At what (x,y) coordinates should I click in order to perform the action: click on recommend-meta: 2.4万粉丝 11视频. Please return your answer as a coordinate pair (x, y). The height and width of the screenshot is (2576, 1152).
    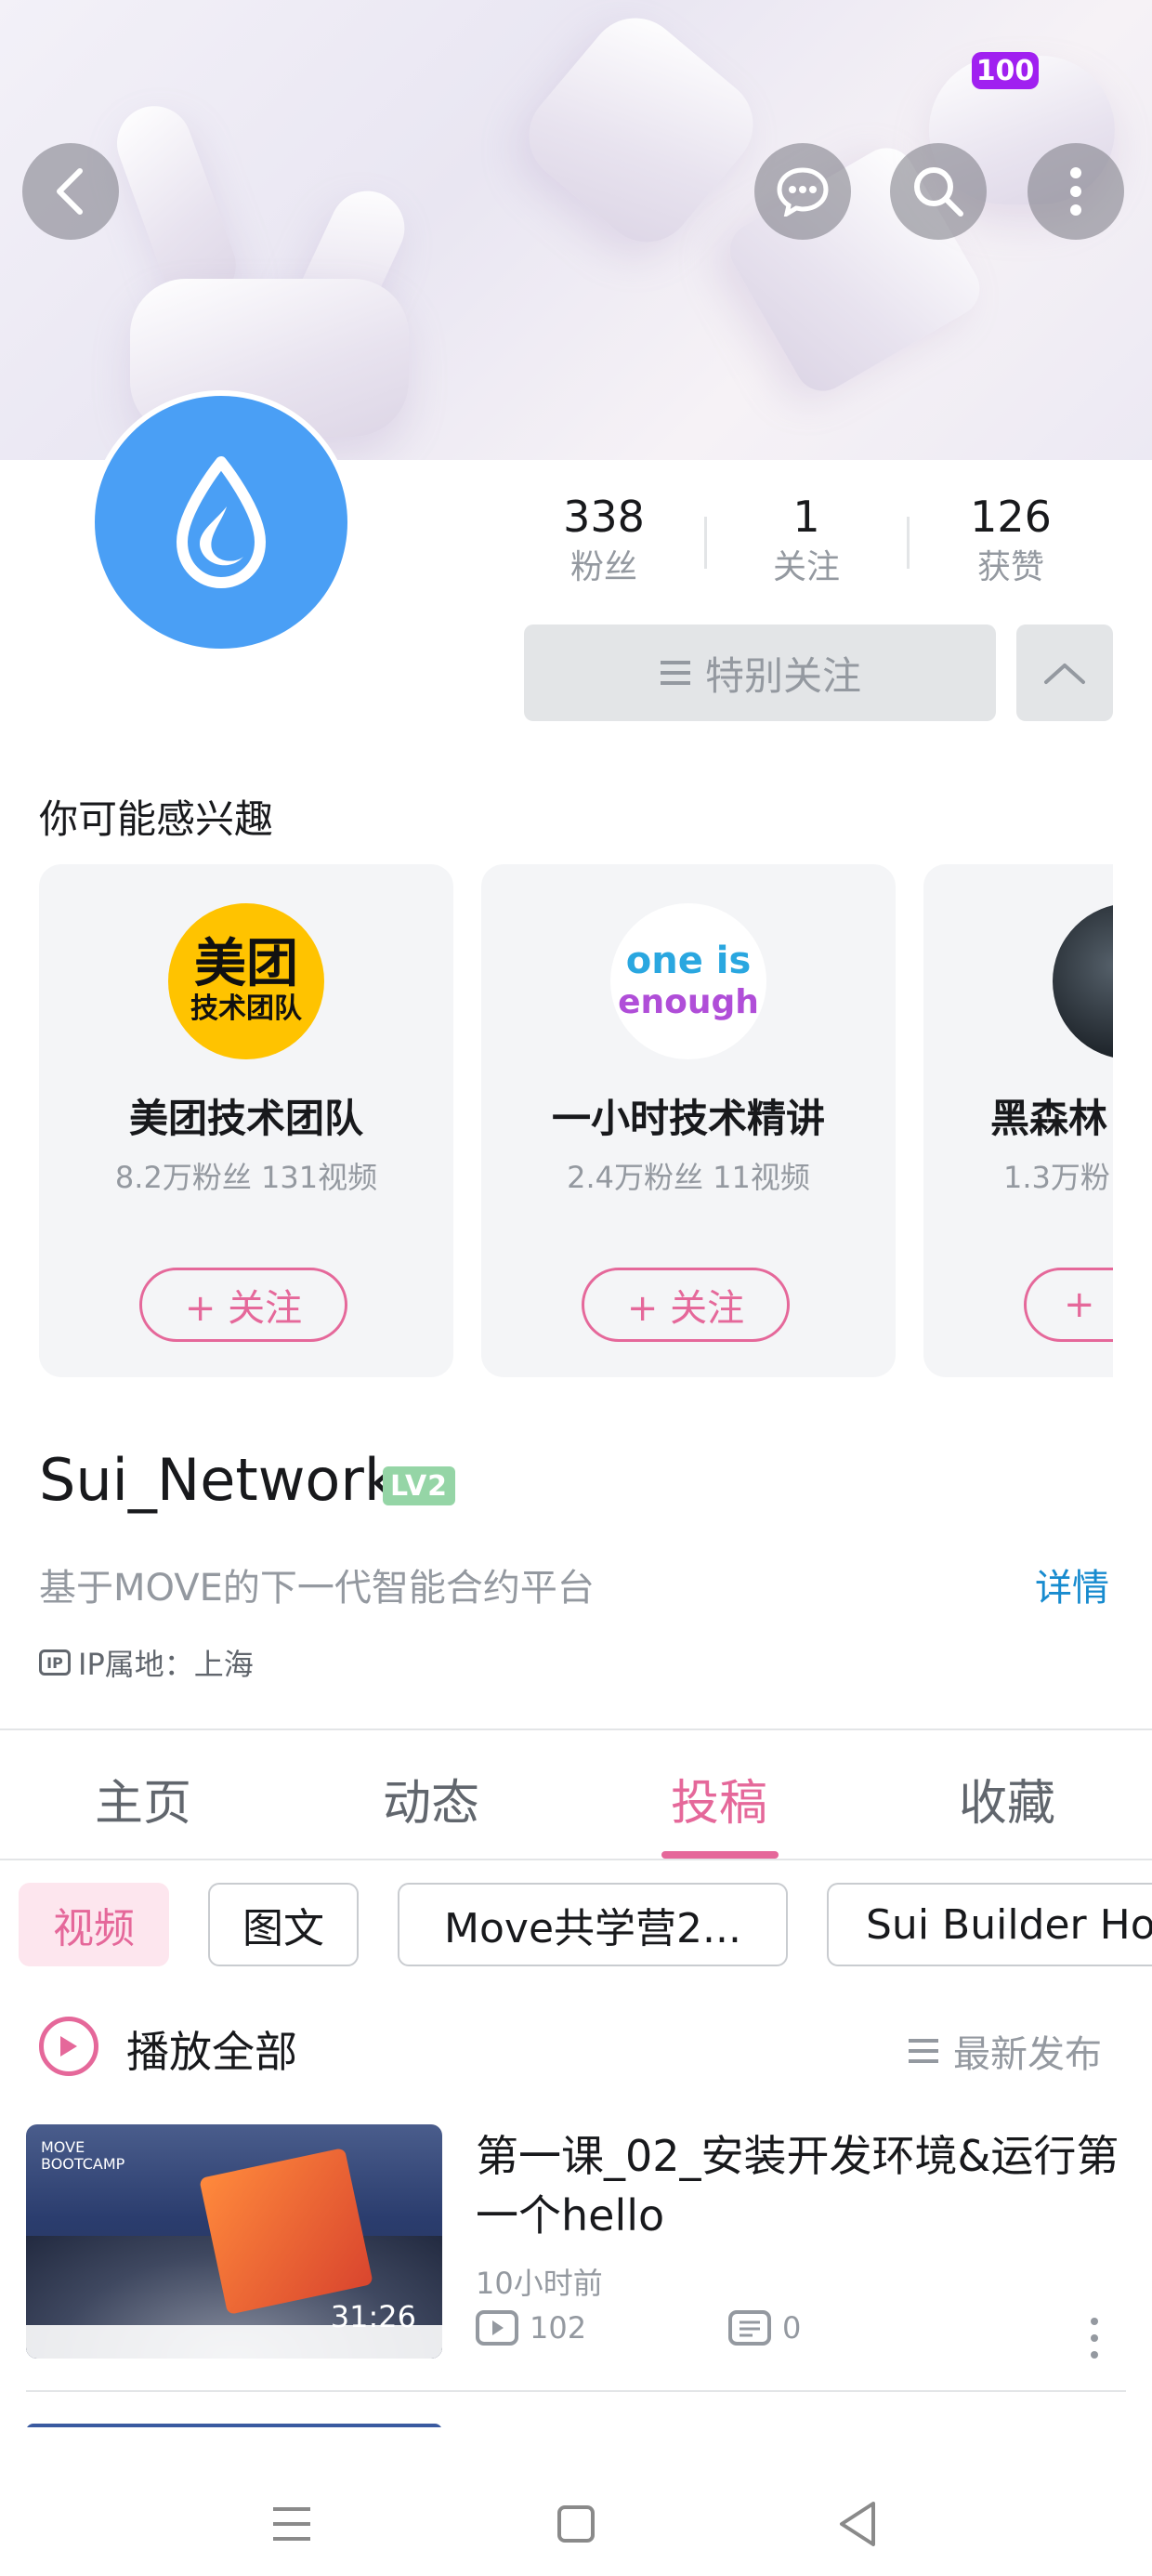
    Looking at the image, I should click on (688, 1177).